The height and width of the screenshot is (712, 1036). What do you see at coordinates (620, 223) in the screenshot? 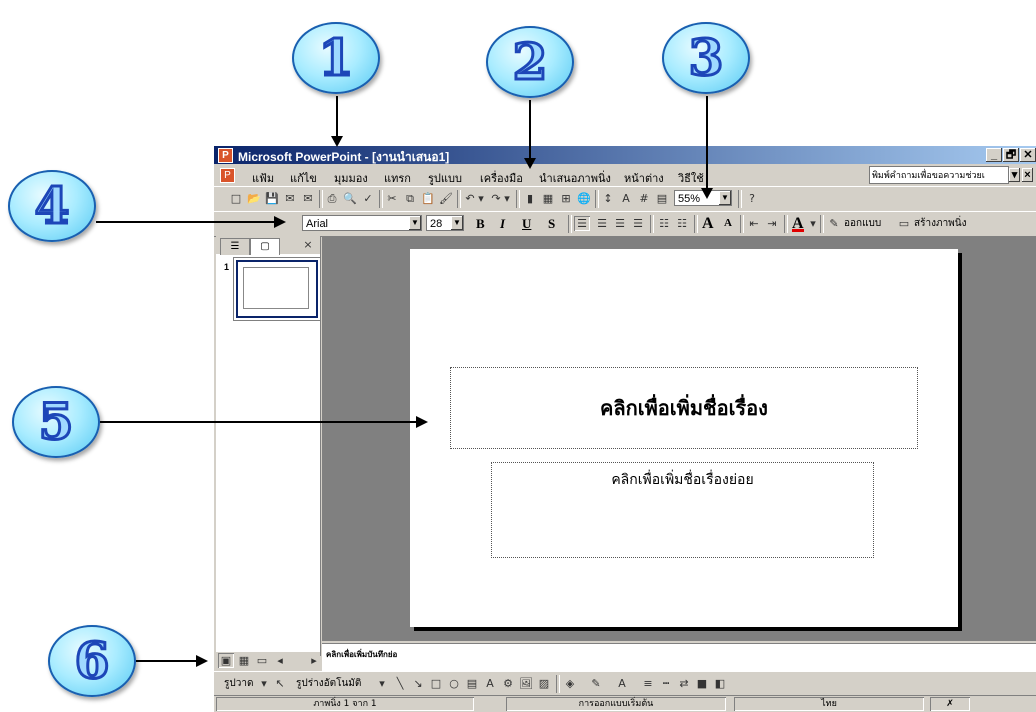
I see `align-right-icon: ☰` at bounding box center [620, 223].